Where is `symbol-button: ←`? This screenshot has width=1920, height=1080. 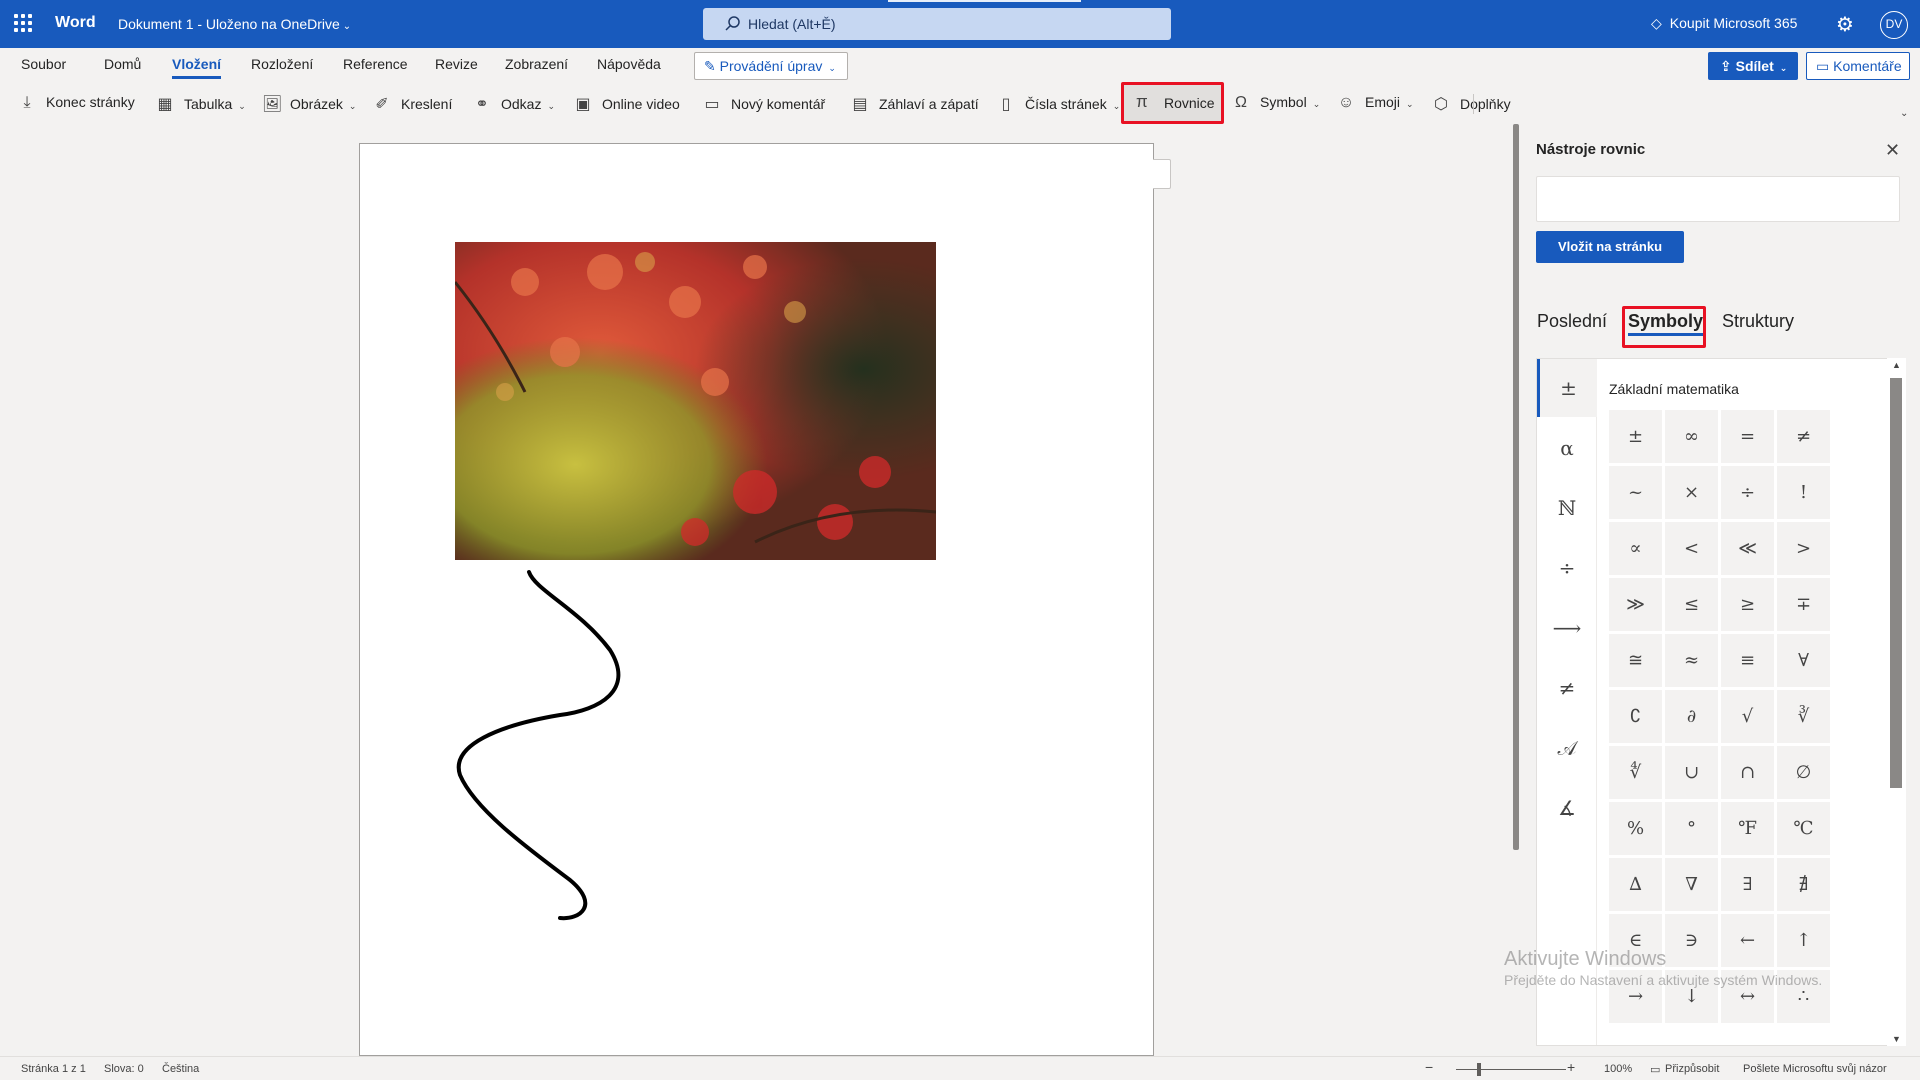 symbol-button: ← is located at coordinates (1747, 940).